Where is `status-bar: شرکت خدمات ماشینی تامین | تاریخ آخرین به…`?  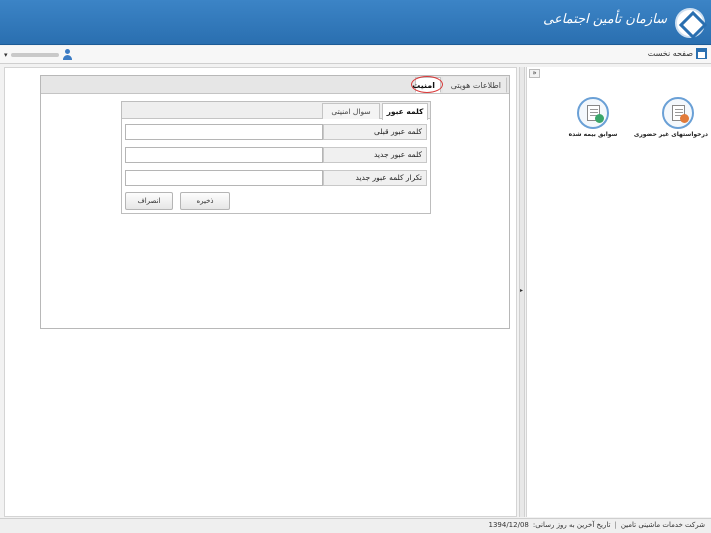 status-bar: شرکت خدمات ماشینی تامین | تاریخ آخرین به… is located at coordinates (355, 525).